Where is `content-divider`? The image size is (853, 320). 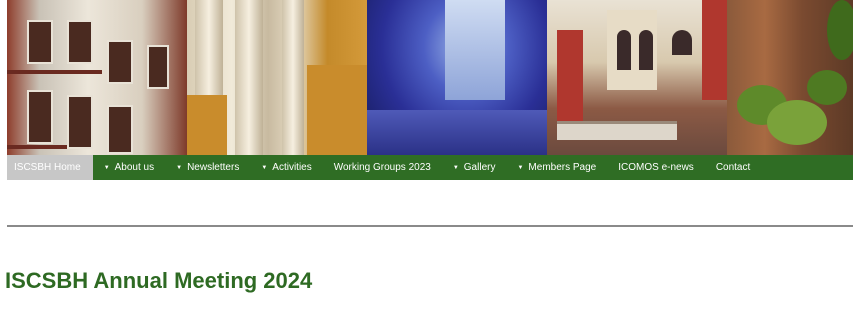 content-divider is located at coordinates (430, 226).